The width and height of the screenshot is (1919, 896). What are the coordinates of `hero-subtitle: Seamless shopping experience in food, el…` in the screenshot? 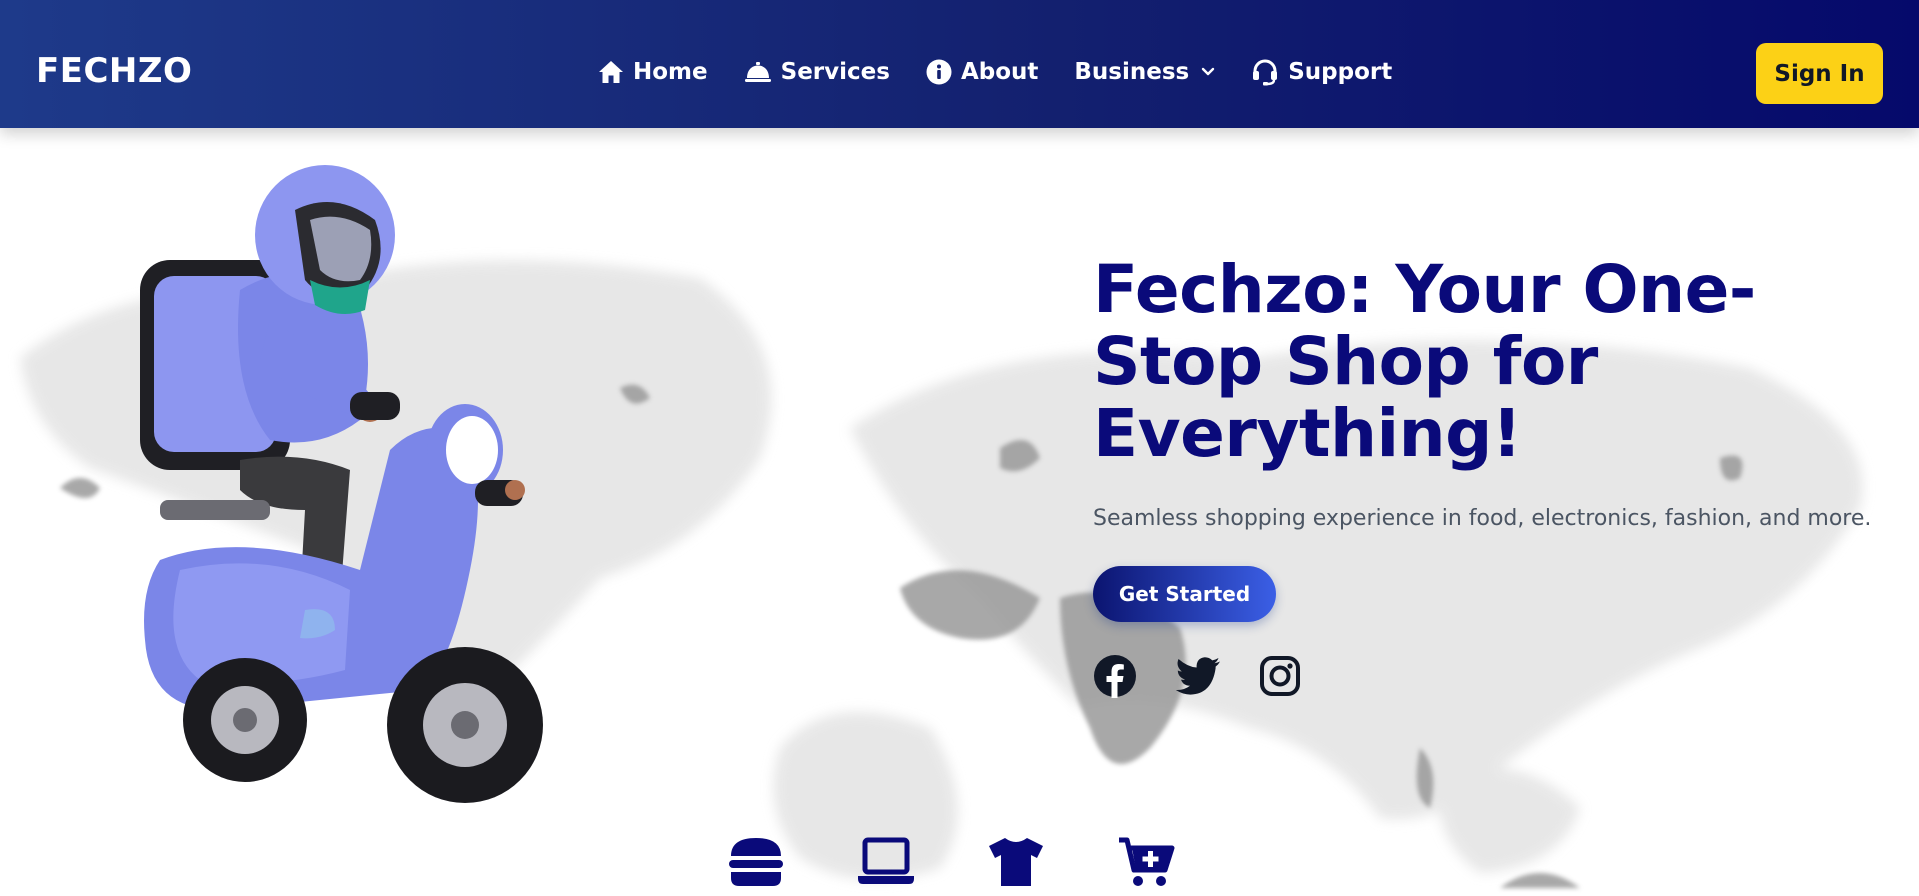 It's located at (1482, 518).